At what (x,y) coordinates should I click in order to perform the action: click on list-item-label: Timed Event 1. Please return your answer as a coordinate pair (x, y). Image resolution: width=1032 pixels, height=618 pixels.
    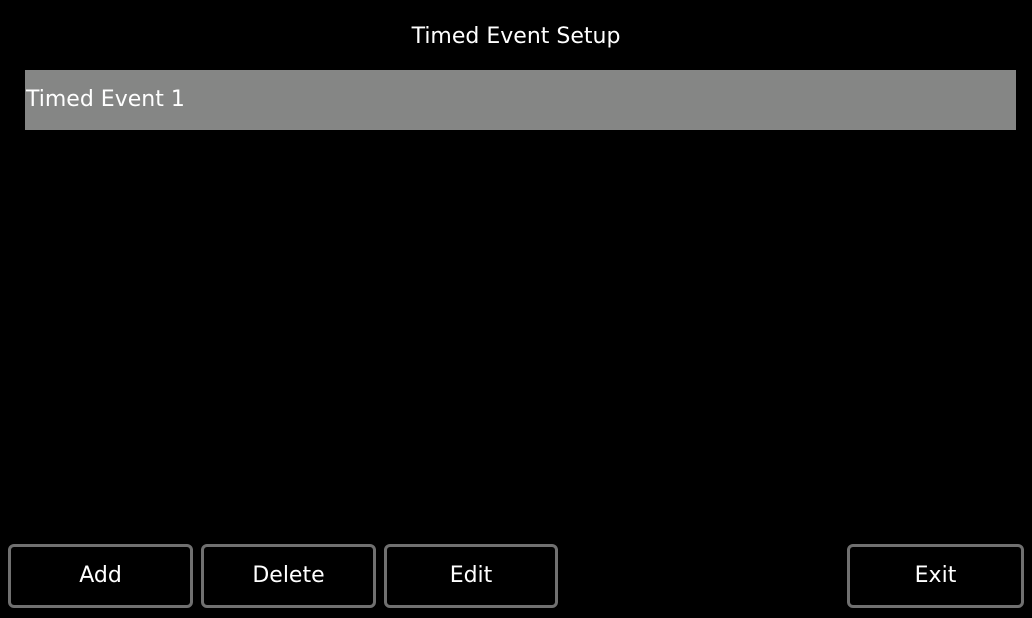
    Looking at the image, I should click on (105, 99).